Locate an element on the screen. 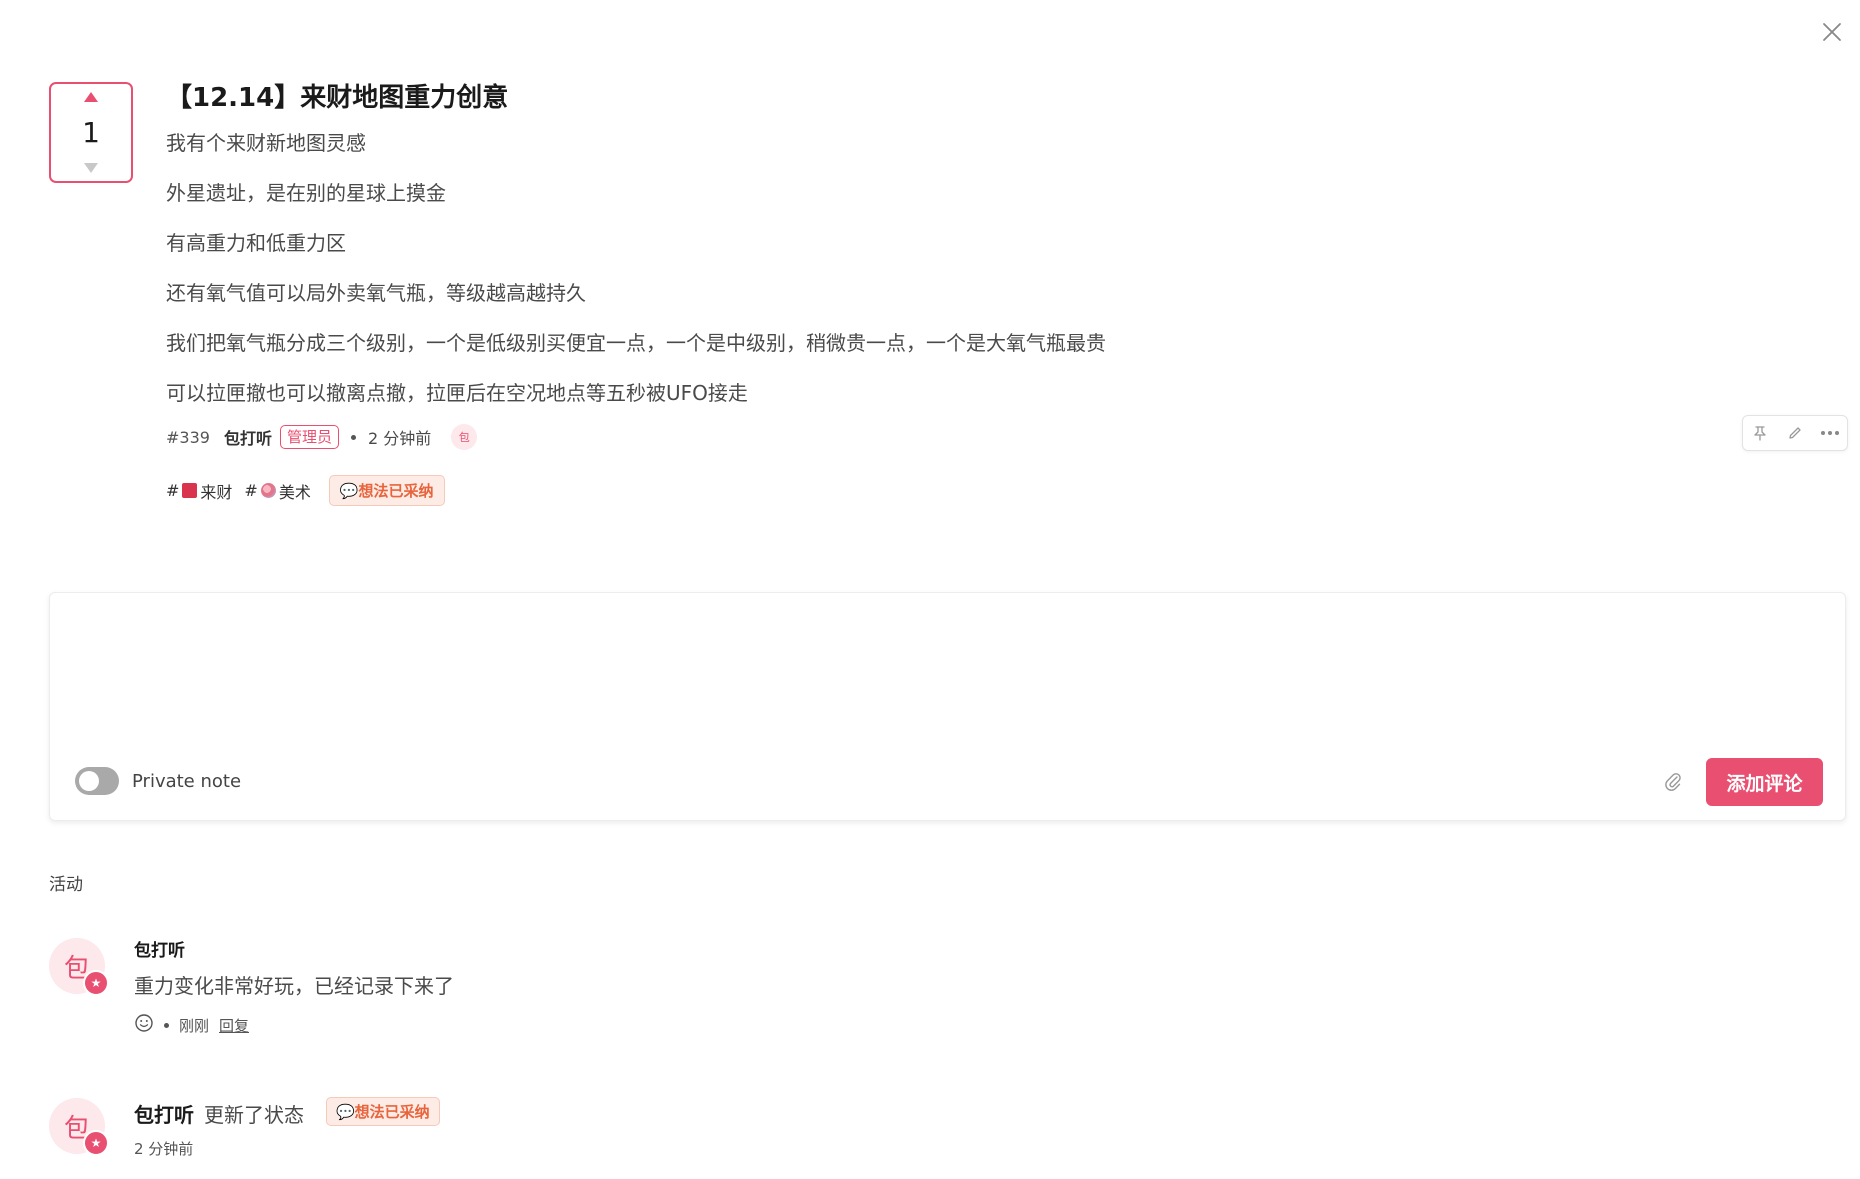 Image resolution: width=1860 pixels, height=1179 pixels. close-icon is located at coordinates (1832, 32).